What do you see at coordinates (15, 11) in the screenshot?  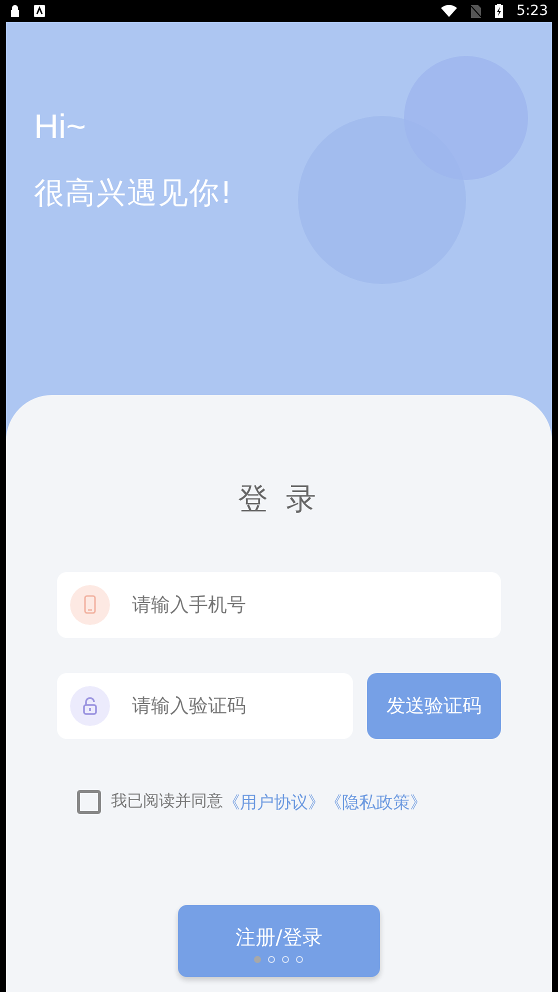 I see `lock-icon` at bounding box center [15, 11].